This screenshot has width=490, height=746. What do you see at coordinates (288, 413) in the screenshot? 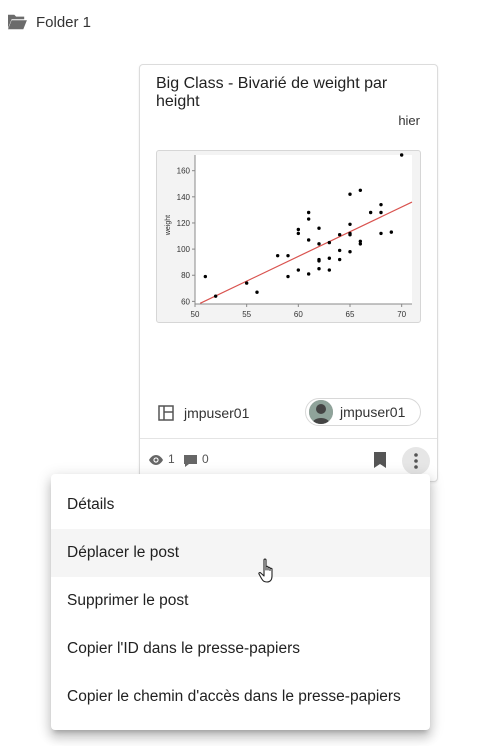
I see `post-meta: jmpuser01 jmpuser01` at bounding box center [288, 413].